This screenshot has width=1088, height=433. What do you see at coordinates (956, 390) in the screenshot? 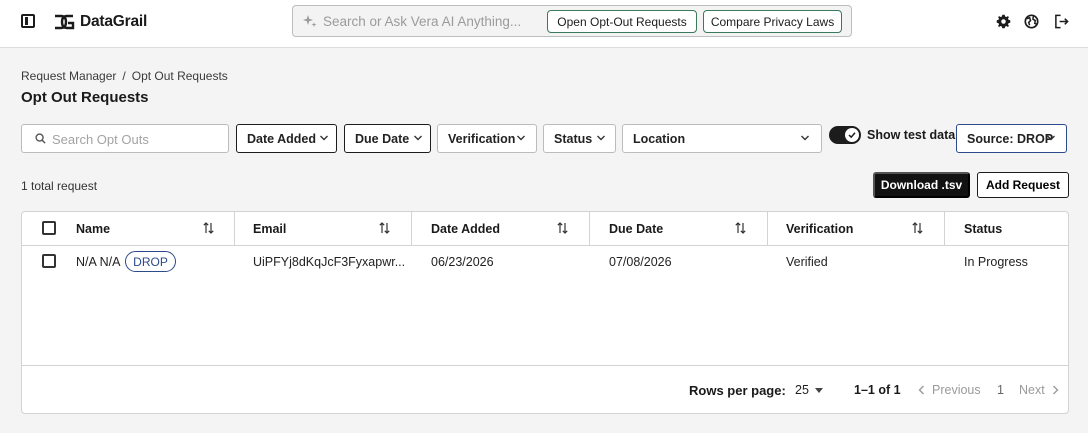
I see `previous-label: Previous` at bounding box center [956, 390].